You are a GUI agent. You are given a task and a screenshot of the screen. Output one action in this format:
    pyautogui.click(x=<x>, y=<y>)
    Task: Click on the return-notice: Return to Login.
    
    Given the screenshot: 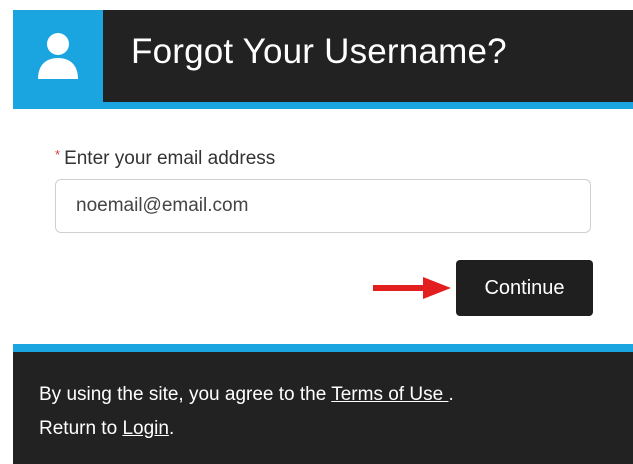 What is the action you would take?
    pyautogui.click(x=106, y=429)
    